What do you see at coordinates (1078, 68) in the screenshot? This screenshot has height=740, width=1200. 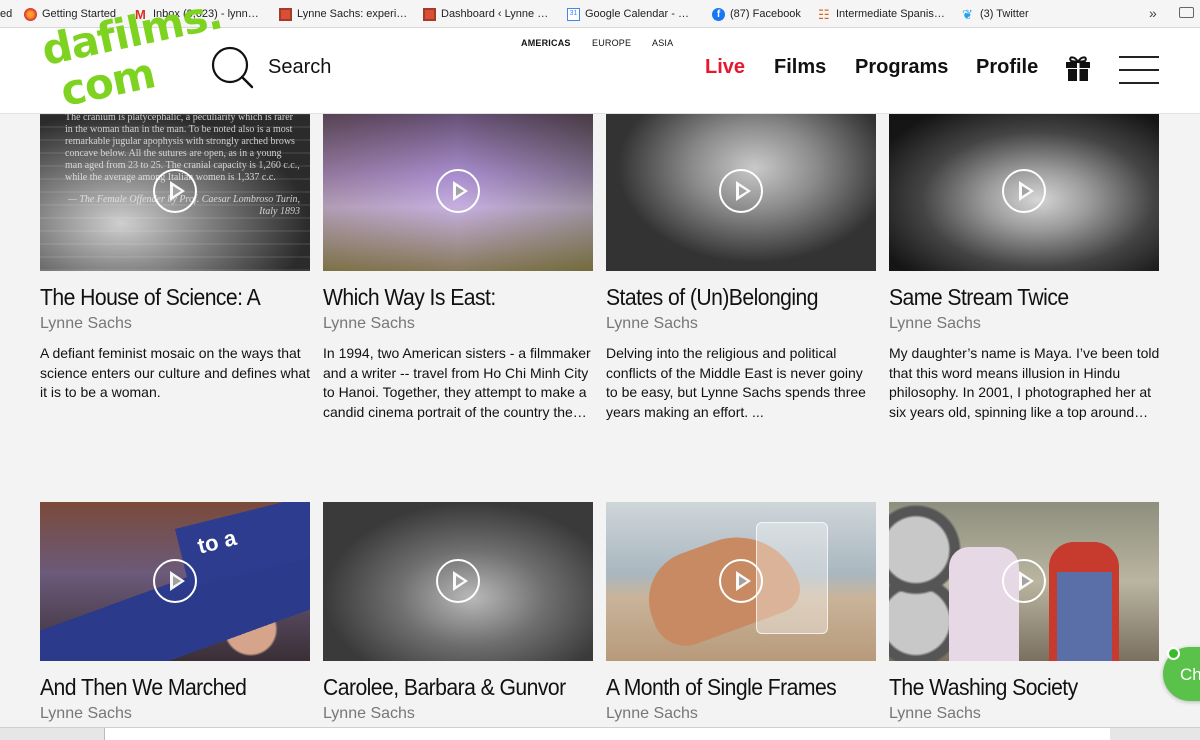 I see `gift-icon` at bounding box center [1078, 68].